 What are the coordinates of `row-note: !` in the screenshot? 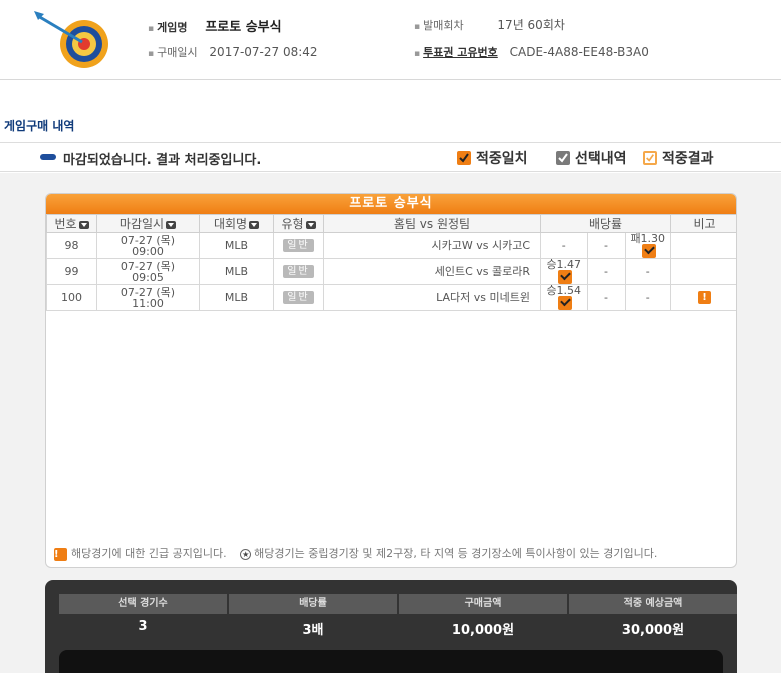 It's located at (703, 297).